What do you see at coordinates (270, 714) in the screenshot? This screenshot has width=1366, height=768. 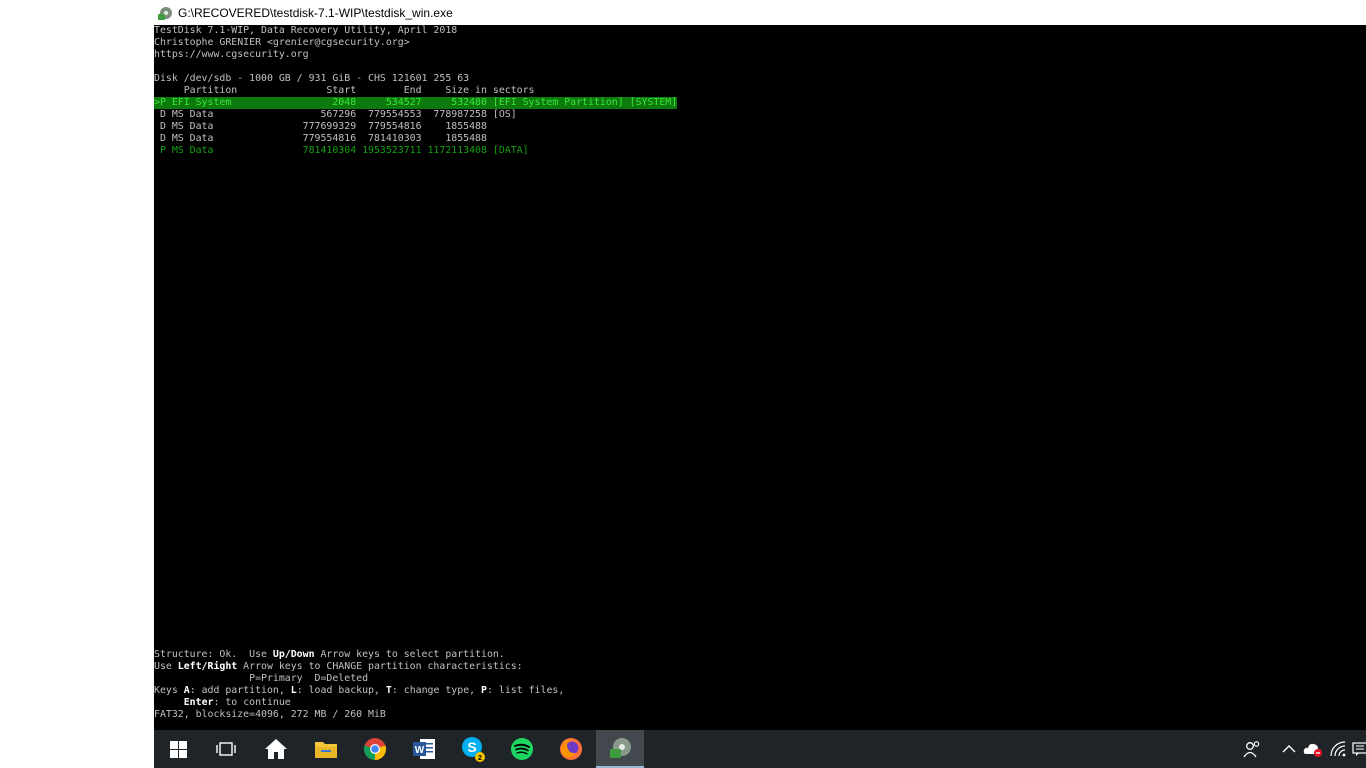 I see `partition-details-line: FAT32, blocksize=4096, 272 MB / 260 MiB` at bounding box center [270, 714].